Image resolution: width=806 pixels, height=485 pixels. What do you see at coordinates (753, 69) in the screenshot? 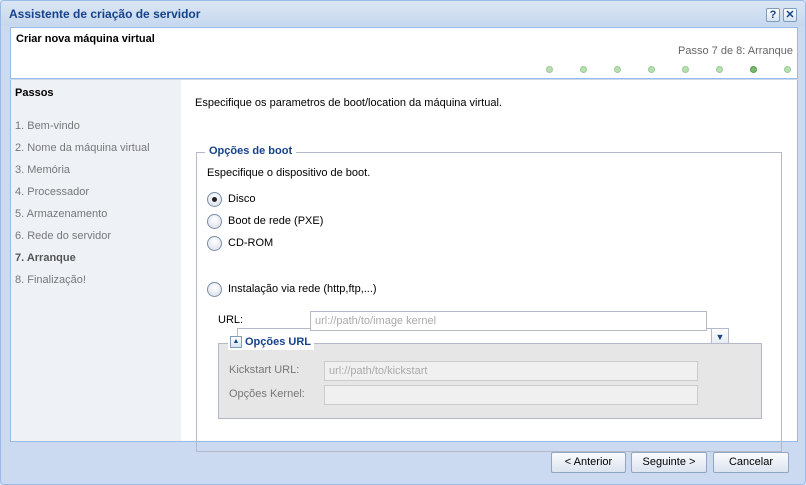
I see `progress-dot-active` at bounding box center [753, 69].